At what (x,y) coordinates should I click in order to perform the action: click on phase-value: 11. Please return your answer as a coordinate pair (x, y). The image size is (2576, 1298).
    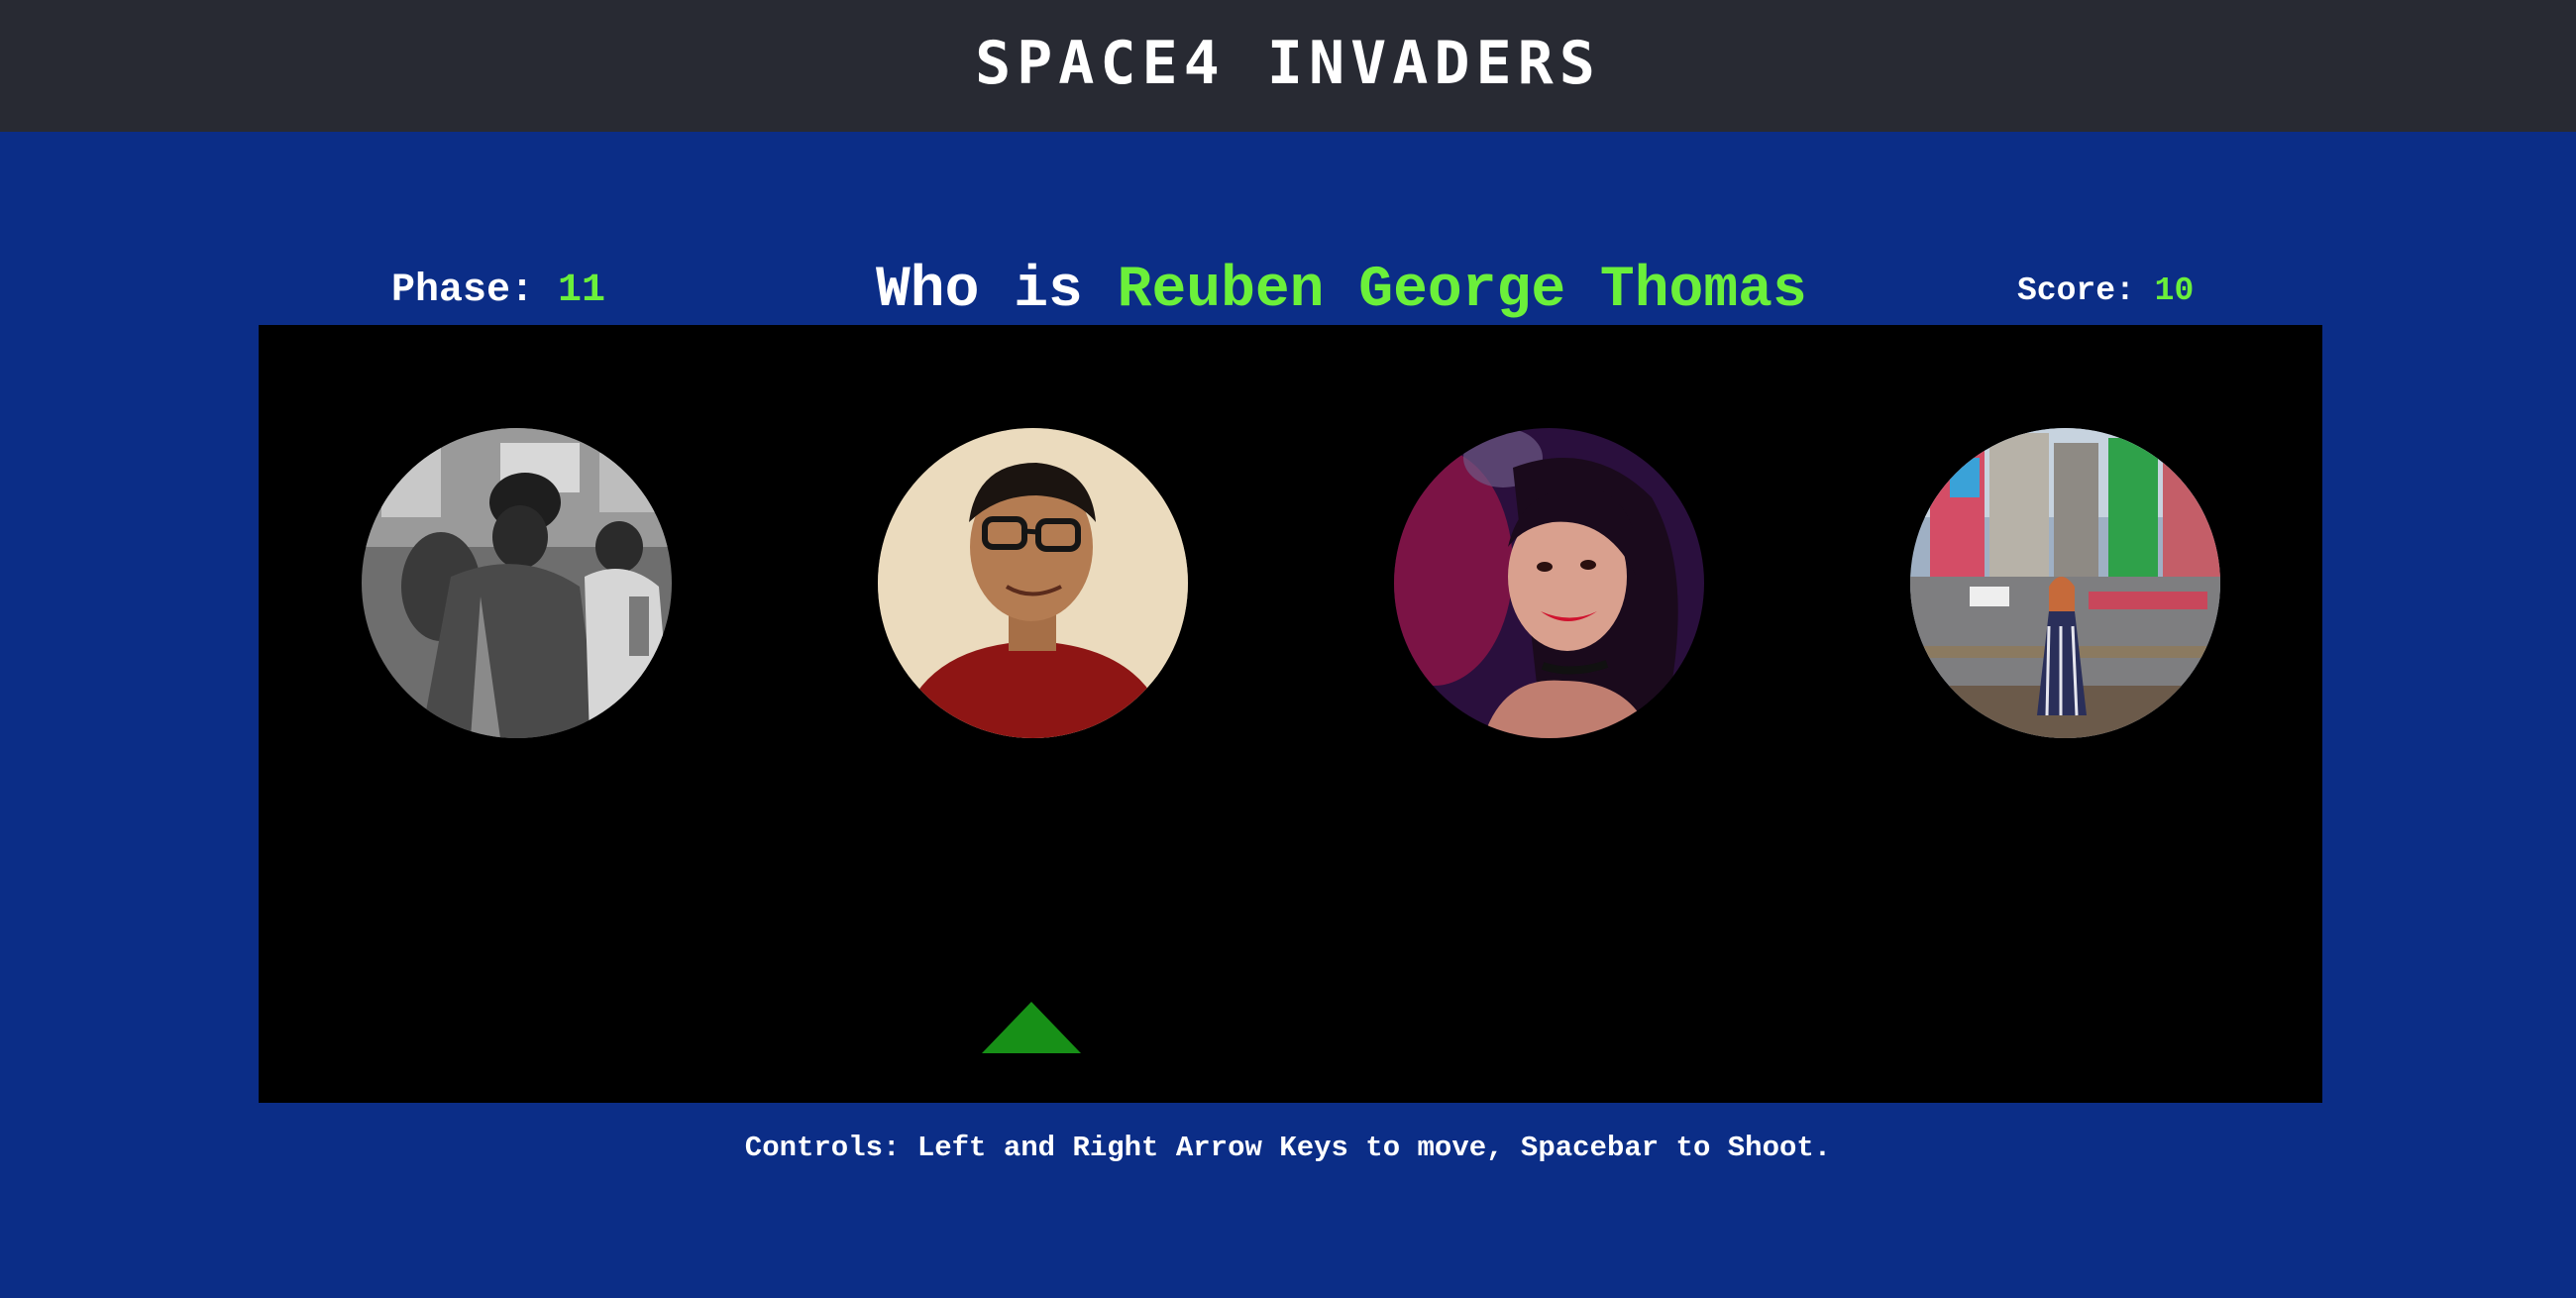
    Looking at the image, I should click on (582, 291).